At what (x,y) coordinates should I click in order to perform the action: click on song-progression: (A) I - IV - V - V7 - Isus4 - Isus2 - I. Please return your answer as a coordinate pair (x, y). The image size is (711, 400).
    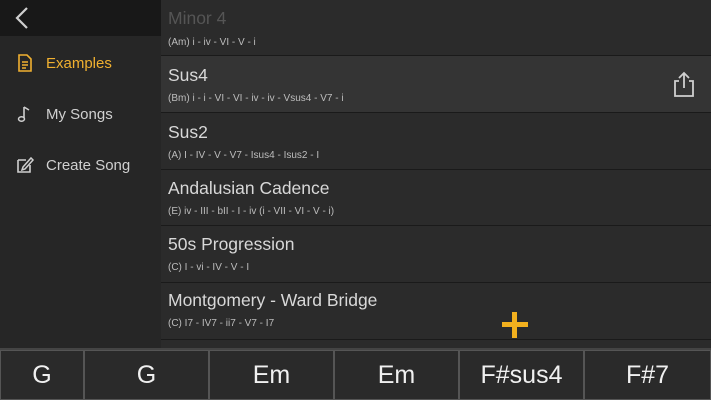
    Looking at the image, I should click on (244, 155).